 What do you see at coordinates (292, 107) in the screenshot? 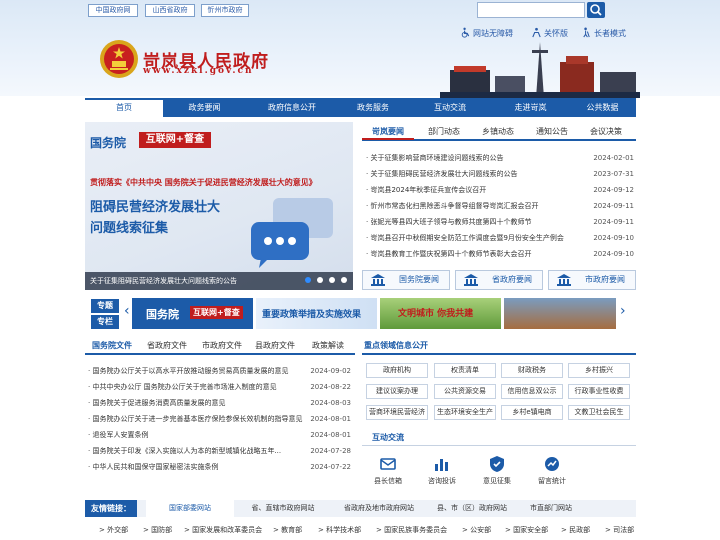
I see `nav-info-disclosure: 政府信息公开` at bounding box center [292, 107].